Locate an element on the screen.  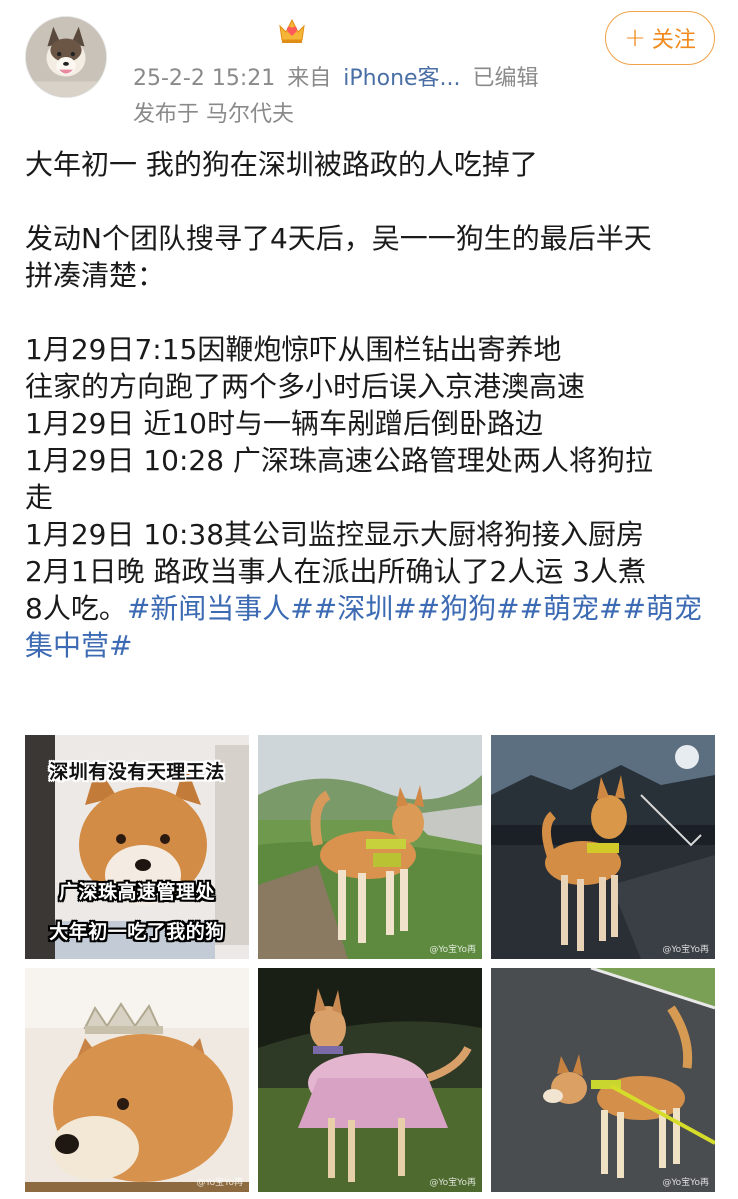
post-image-6: @Yo宝Yo再 is located at coordinates (603, 1080).